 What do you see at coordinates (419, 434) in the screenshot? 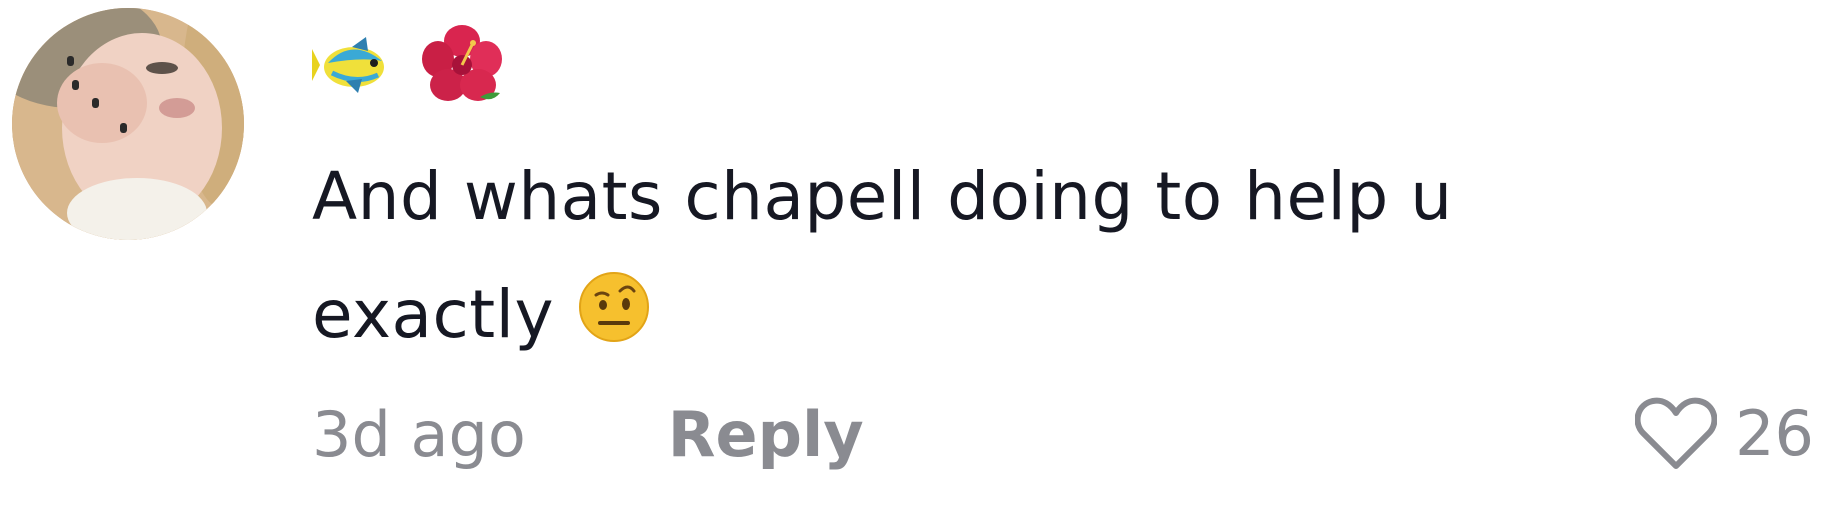
I see `timestamp: 3d ago` at bounding box center [419, 434].